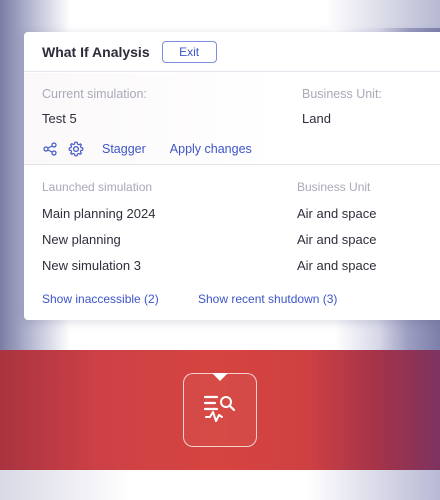 Image resolution: width=440 pixels, height=500 pixels. I want to click on current-simulation-value: Test 5, so click(59, 118).